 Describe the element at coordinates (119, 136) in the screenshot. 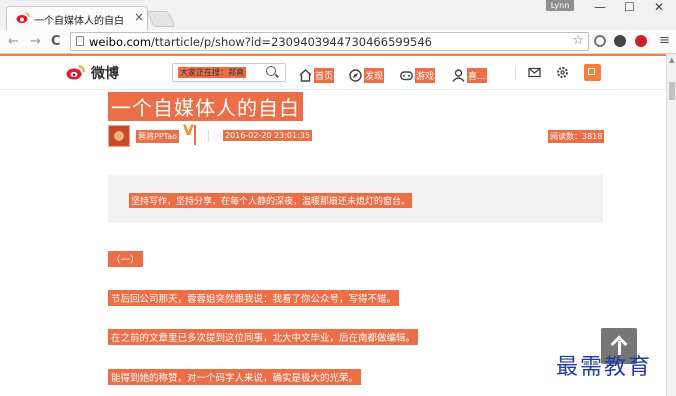

I see `author-avatar` at that location.